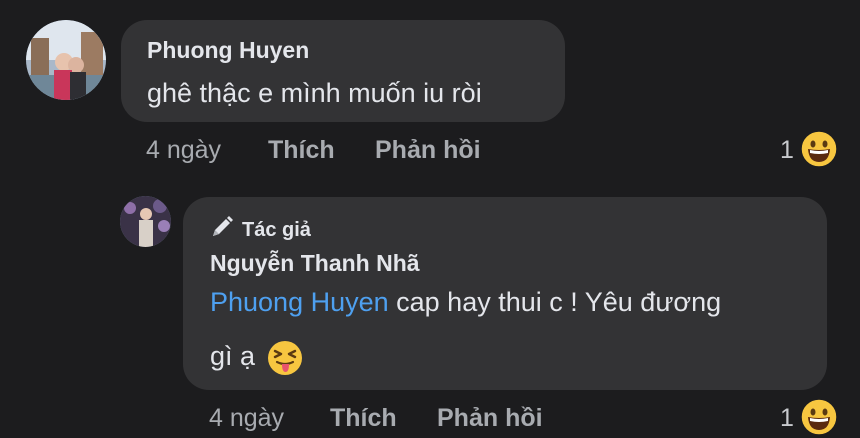 The height and width of the screenshot is (438, 860). I want to click on pencil-icon, so click(222, 230).